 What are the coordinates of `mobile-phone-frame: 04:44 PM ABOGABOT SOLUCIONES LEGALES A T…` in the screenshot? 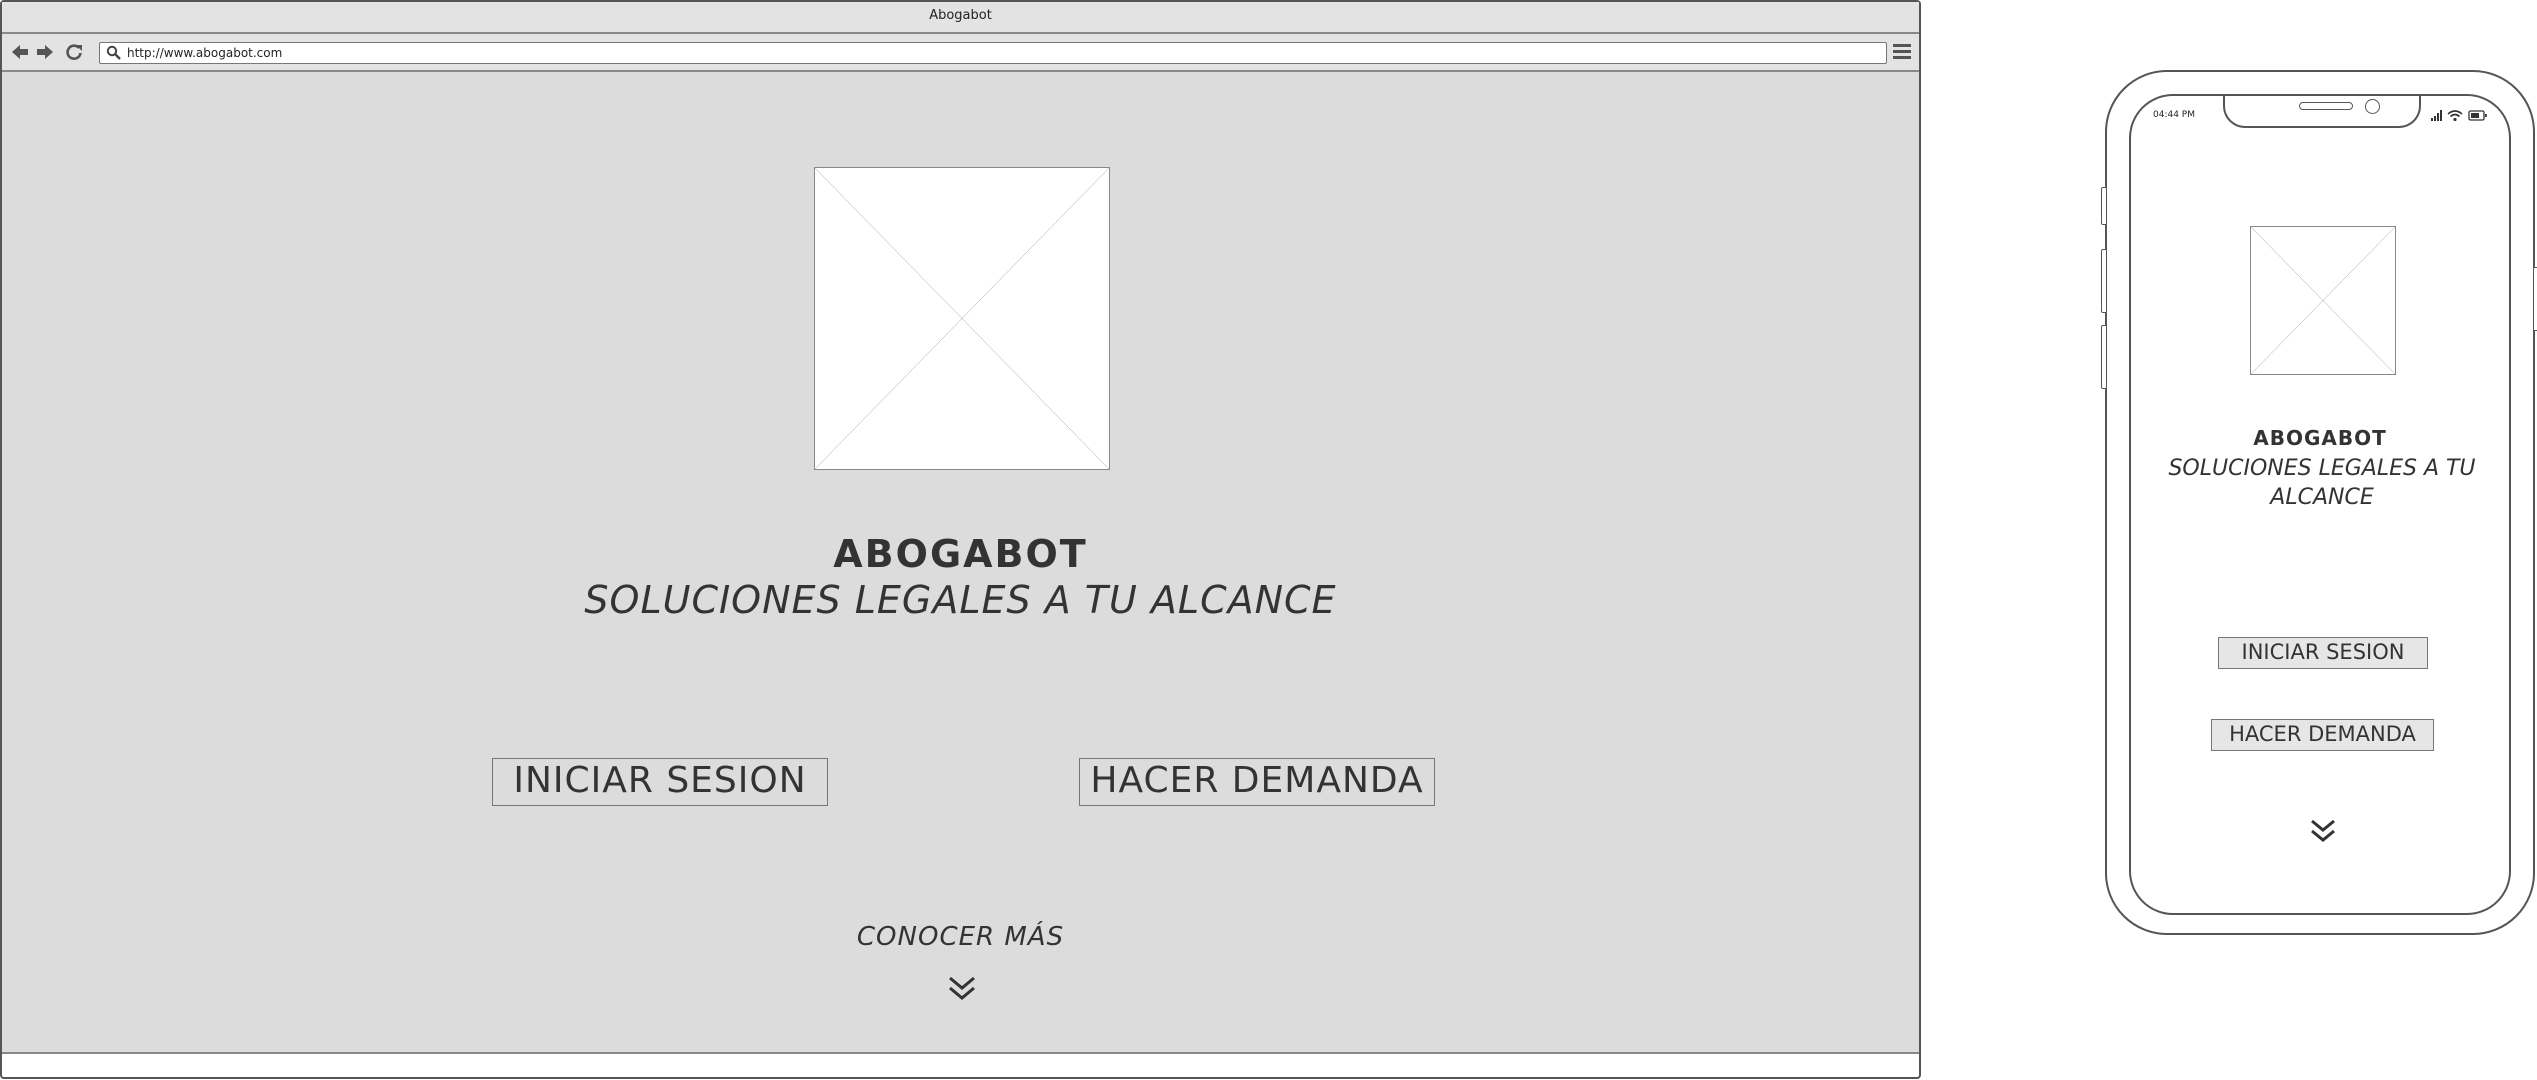 It's located at (2319, 502).